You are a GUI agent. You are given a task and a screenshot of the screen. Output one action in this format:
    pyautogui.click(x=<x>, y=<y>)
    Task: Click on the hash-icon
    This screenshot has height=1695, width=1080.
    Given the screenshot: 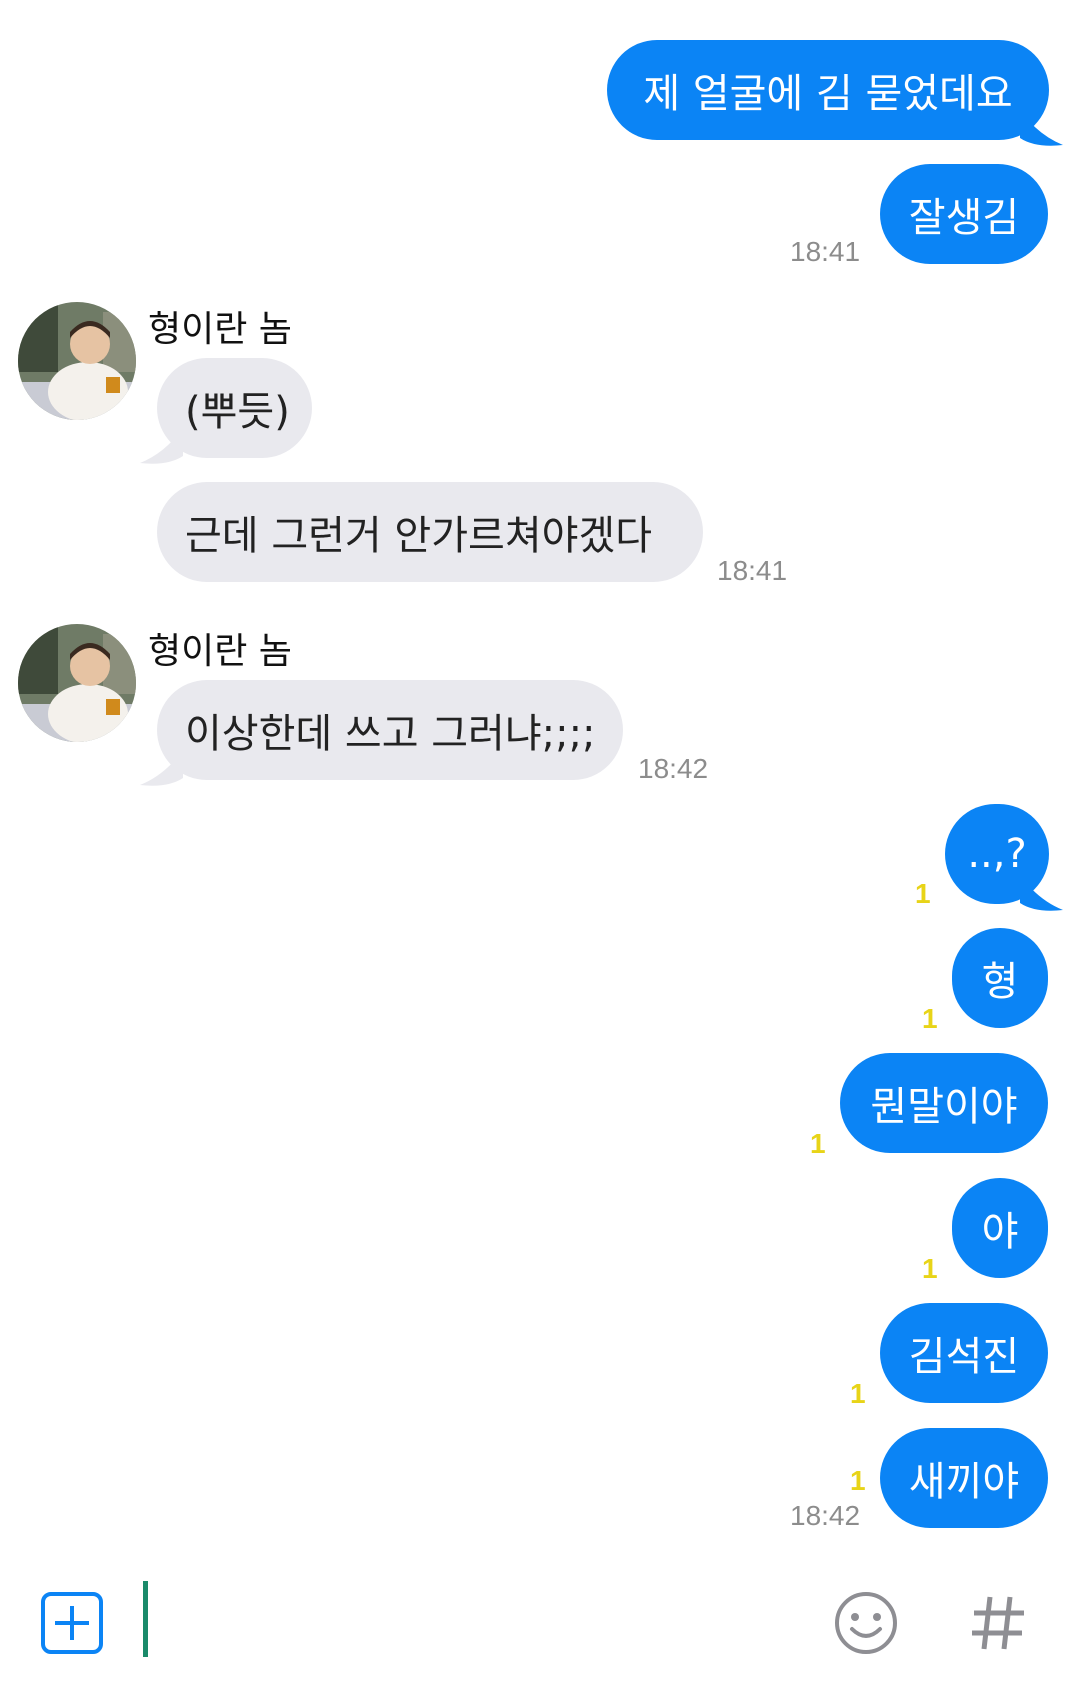 What is the action you would take?
    pyautogui.click(x=998, y=1623)
    